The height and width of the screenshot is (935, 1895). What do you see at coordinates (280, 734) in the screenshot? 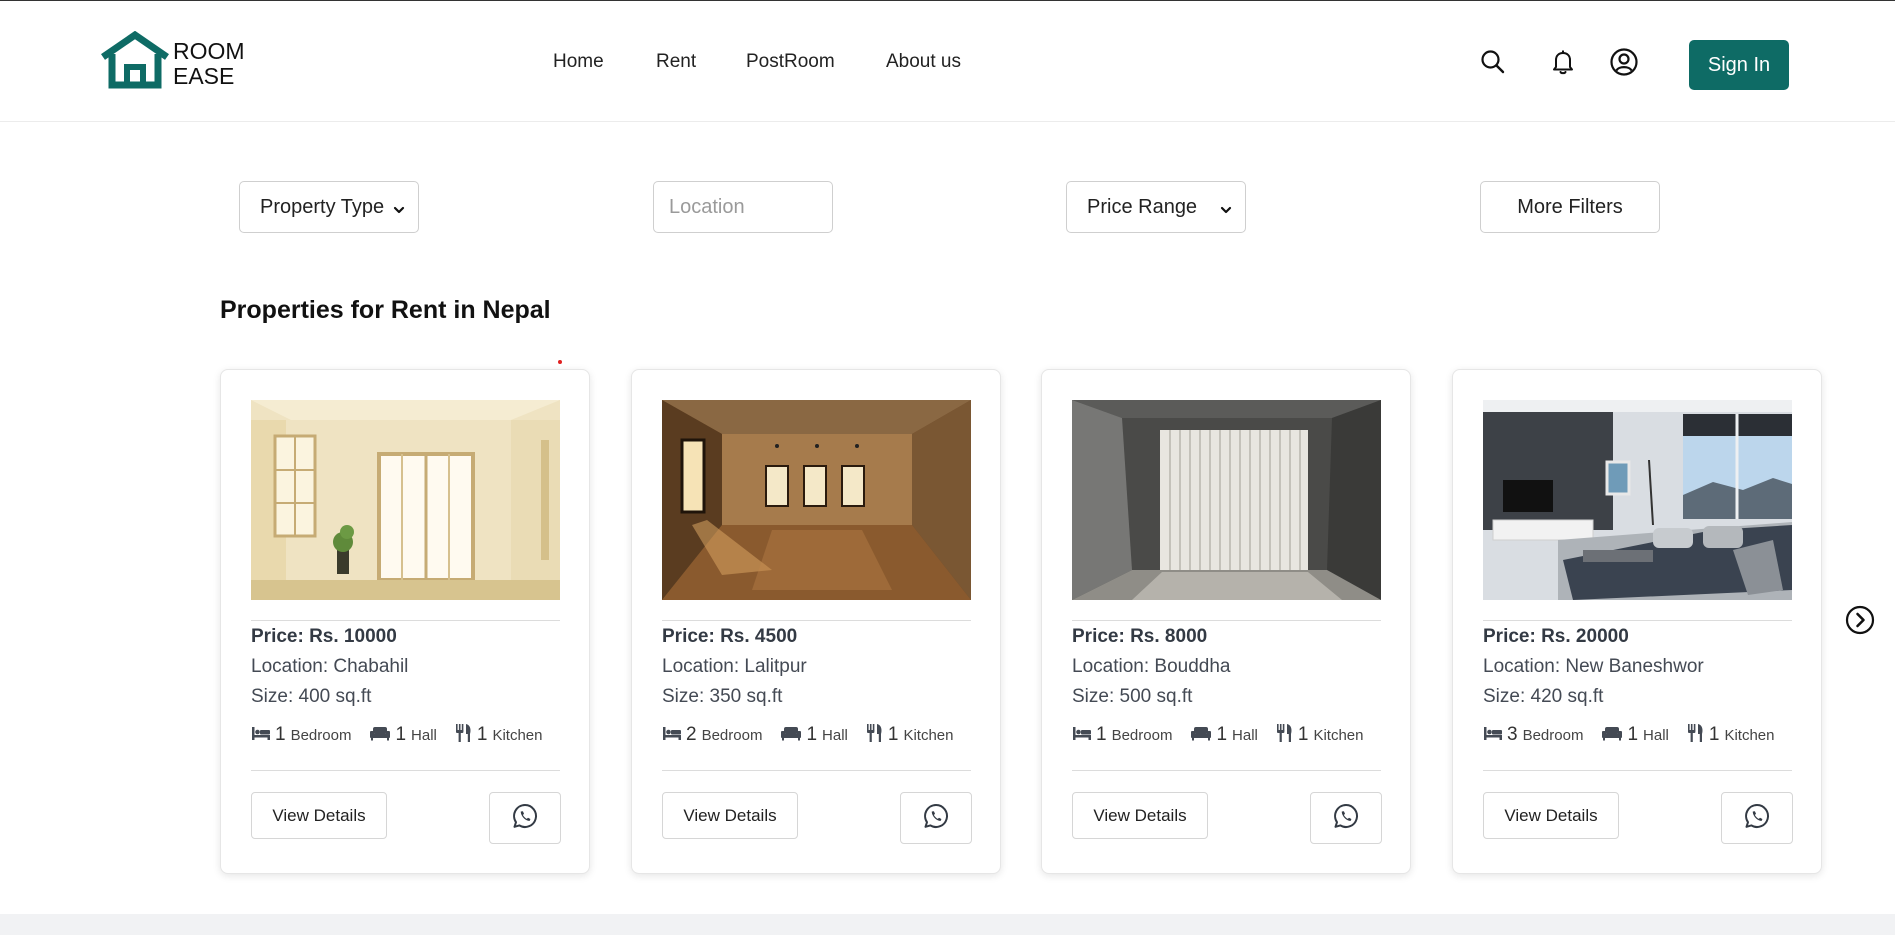
I see `bedroom-count: 1` at bounding box center [280, 734].